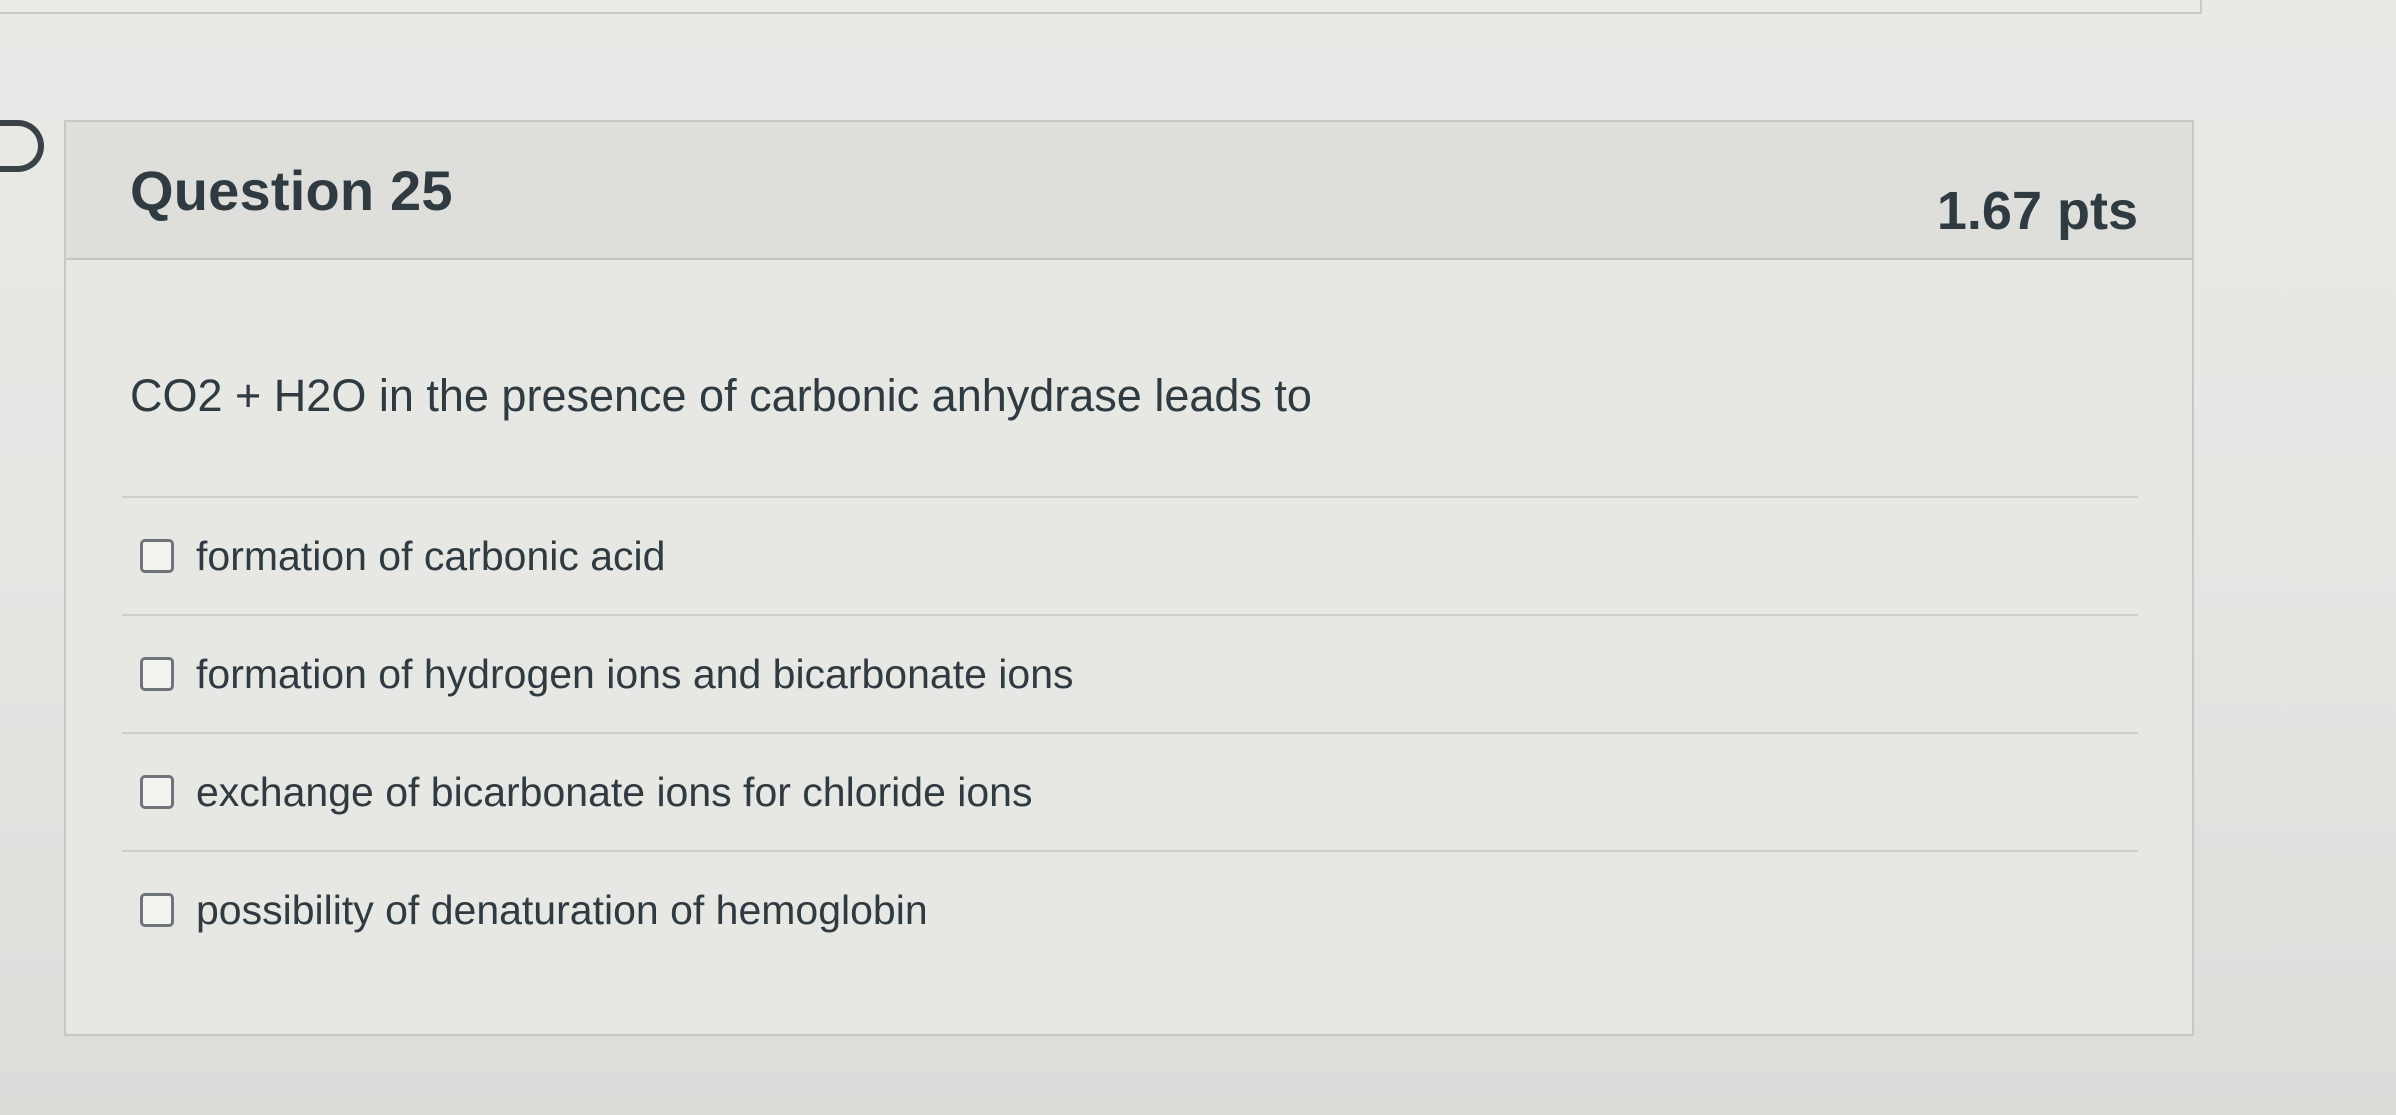 The image size is (2396, 1115). I want to click on previous-question-panel-edge, so click(1101, 7).